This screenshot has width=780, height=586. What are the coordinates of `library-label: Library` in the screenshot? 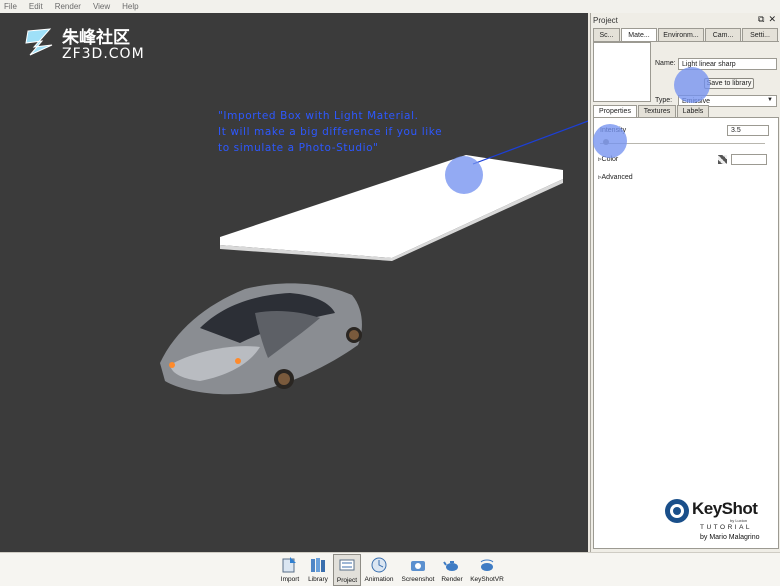 It's located at (318, 579).